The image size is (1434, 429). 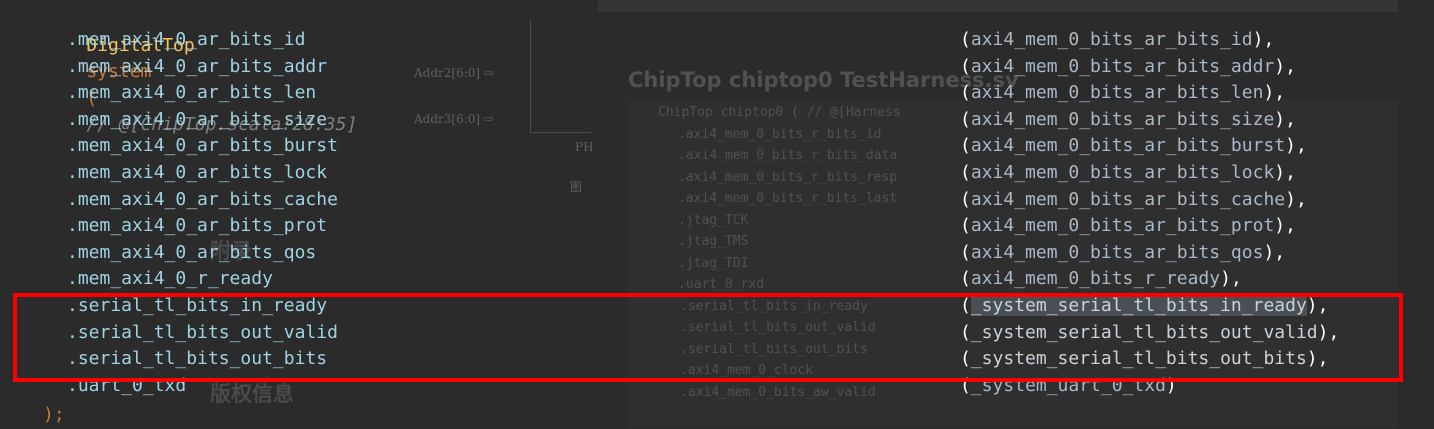 I want to click on port-signal: (axi4_mem_0_bits_ar_bits_id),, so click(x=1117, y=40).